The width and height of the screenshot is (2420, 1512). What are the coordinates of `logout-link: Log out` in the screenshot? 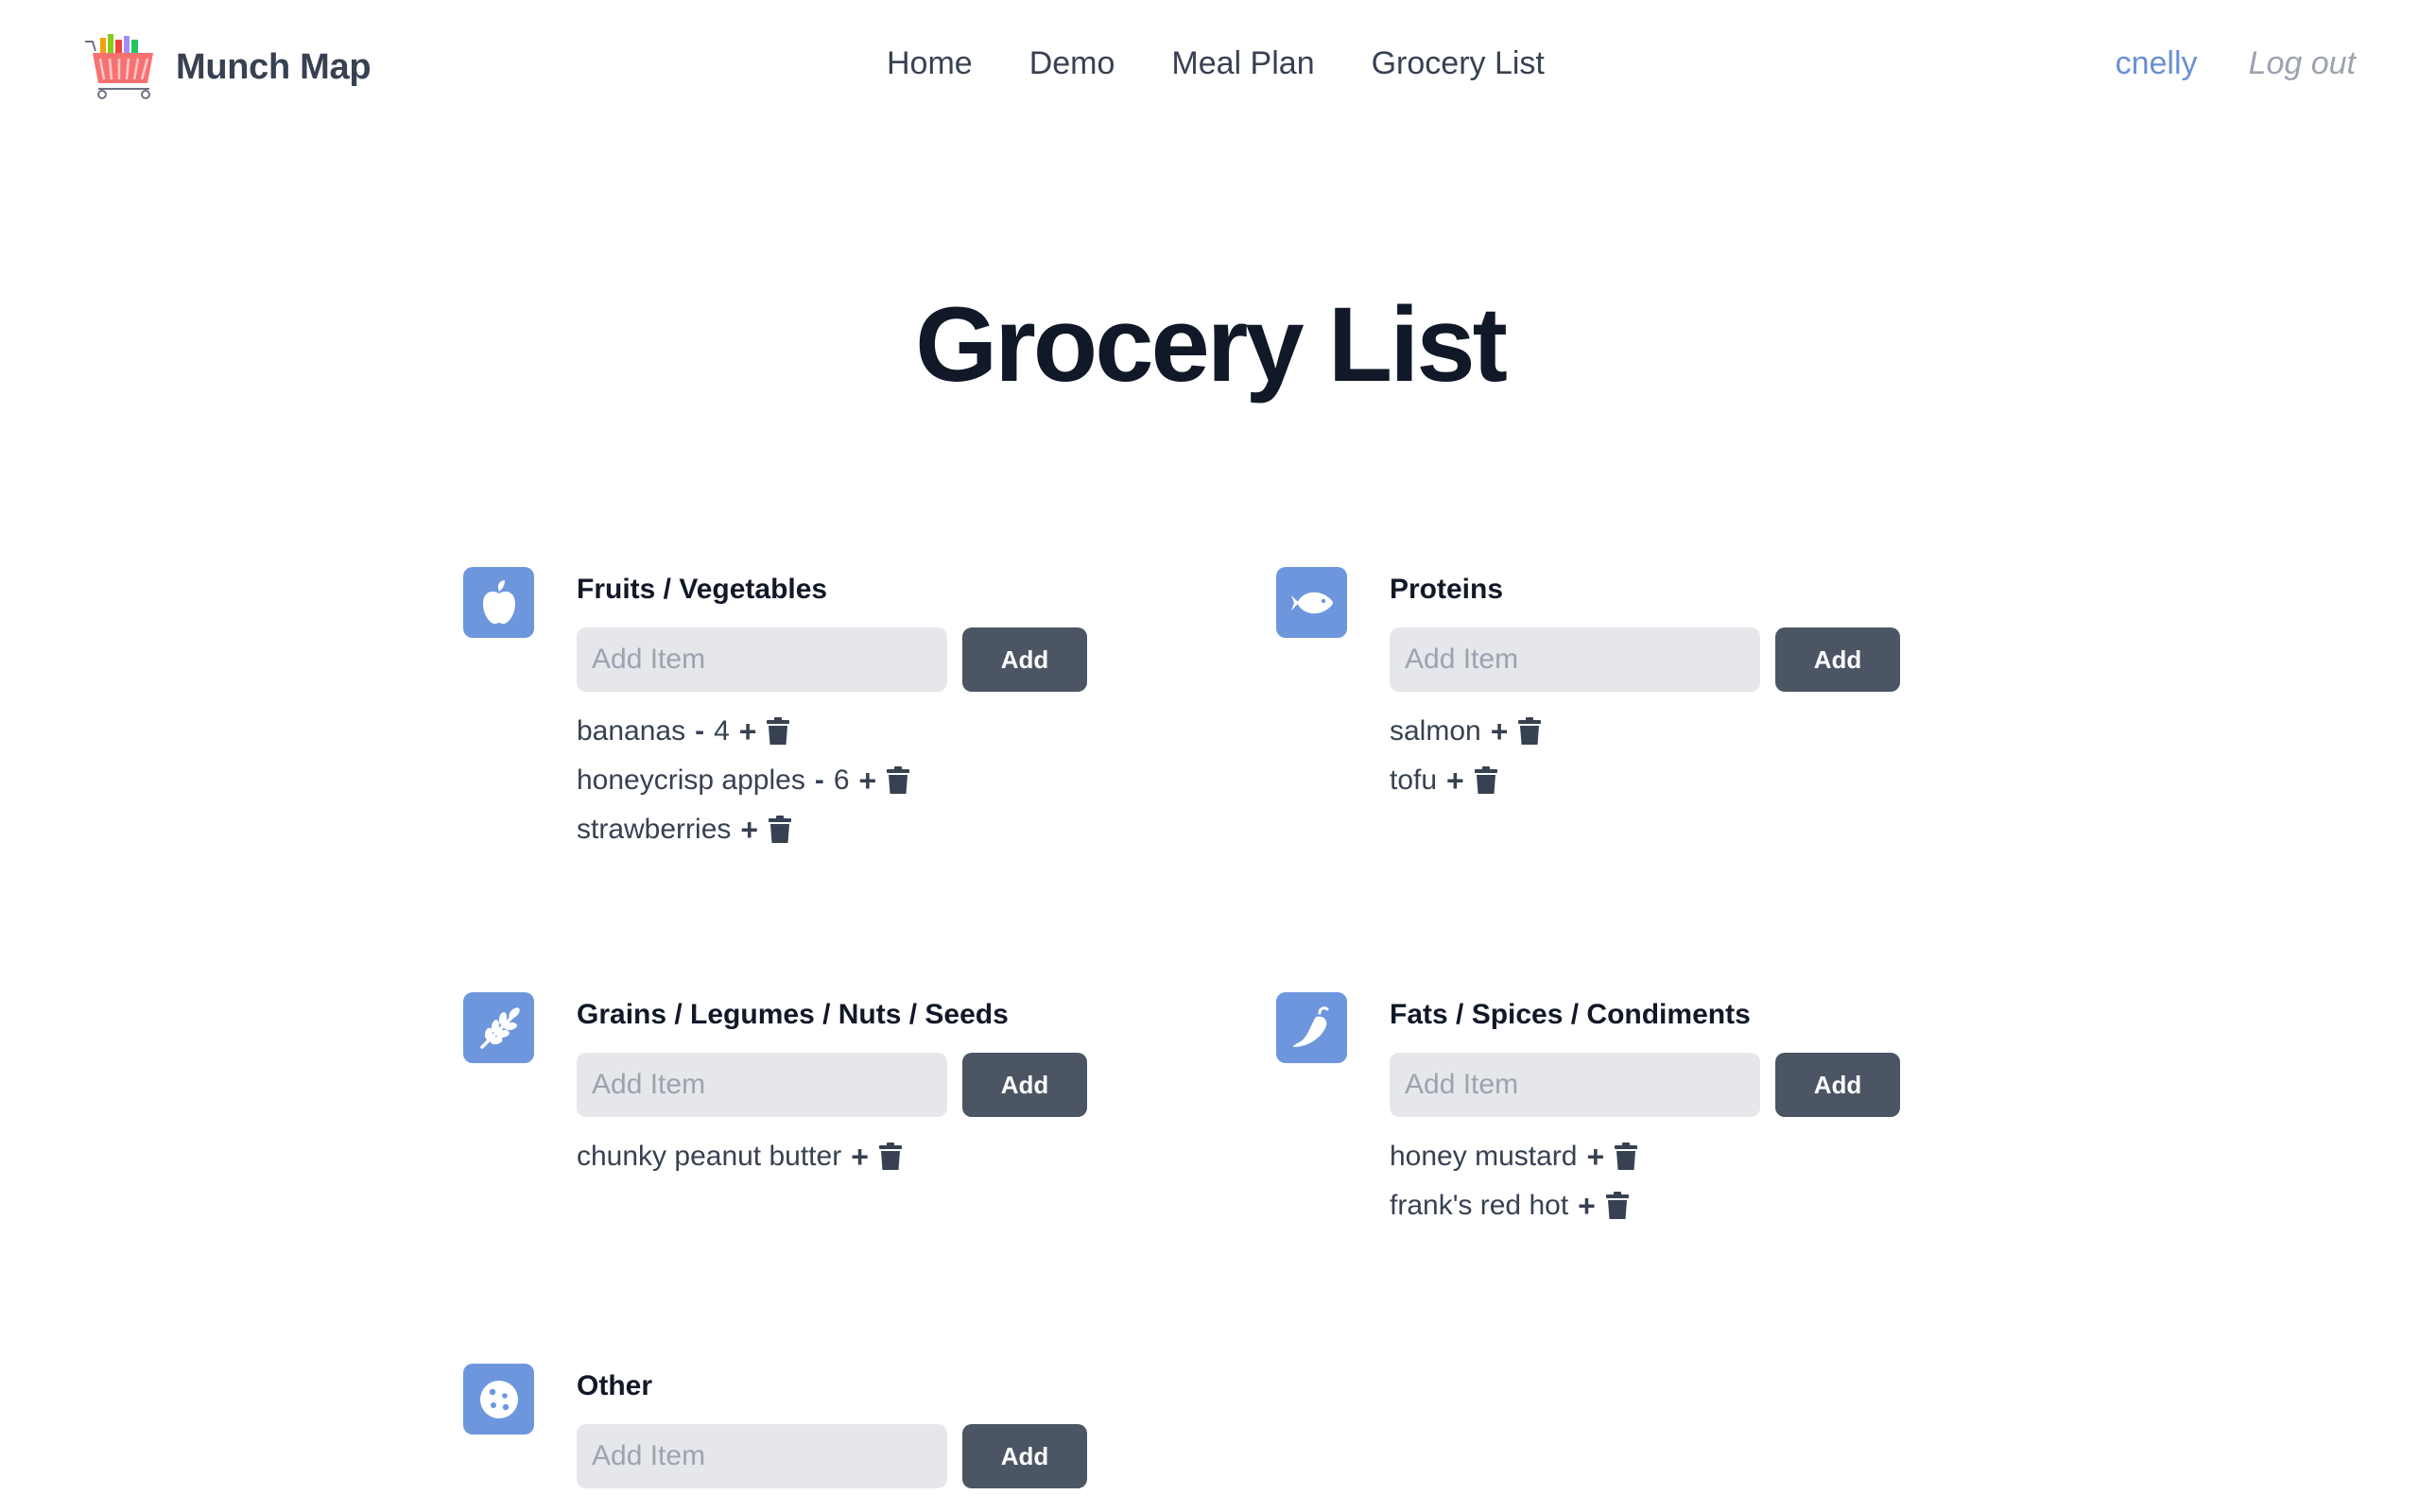 It's located at (2302, 63).